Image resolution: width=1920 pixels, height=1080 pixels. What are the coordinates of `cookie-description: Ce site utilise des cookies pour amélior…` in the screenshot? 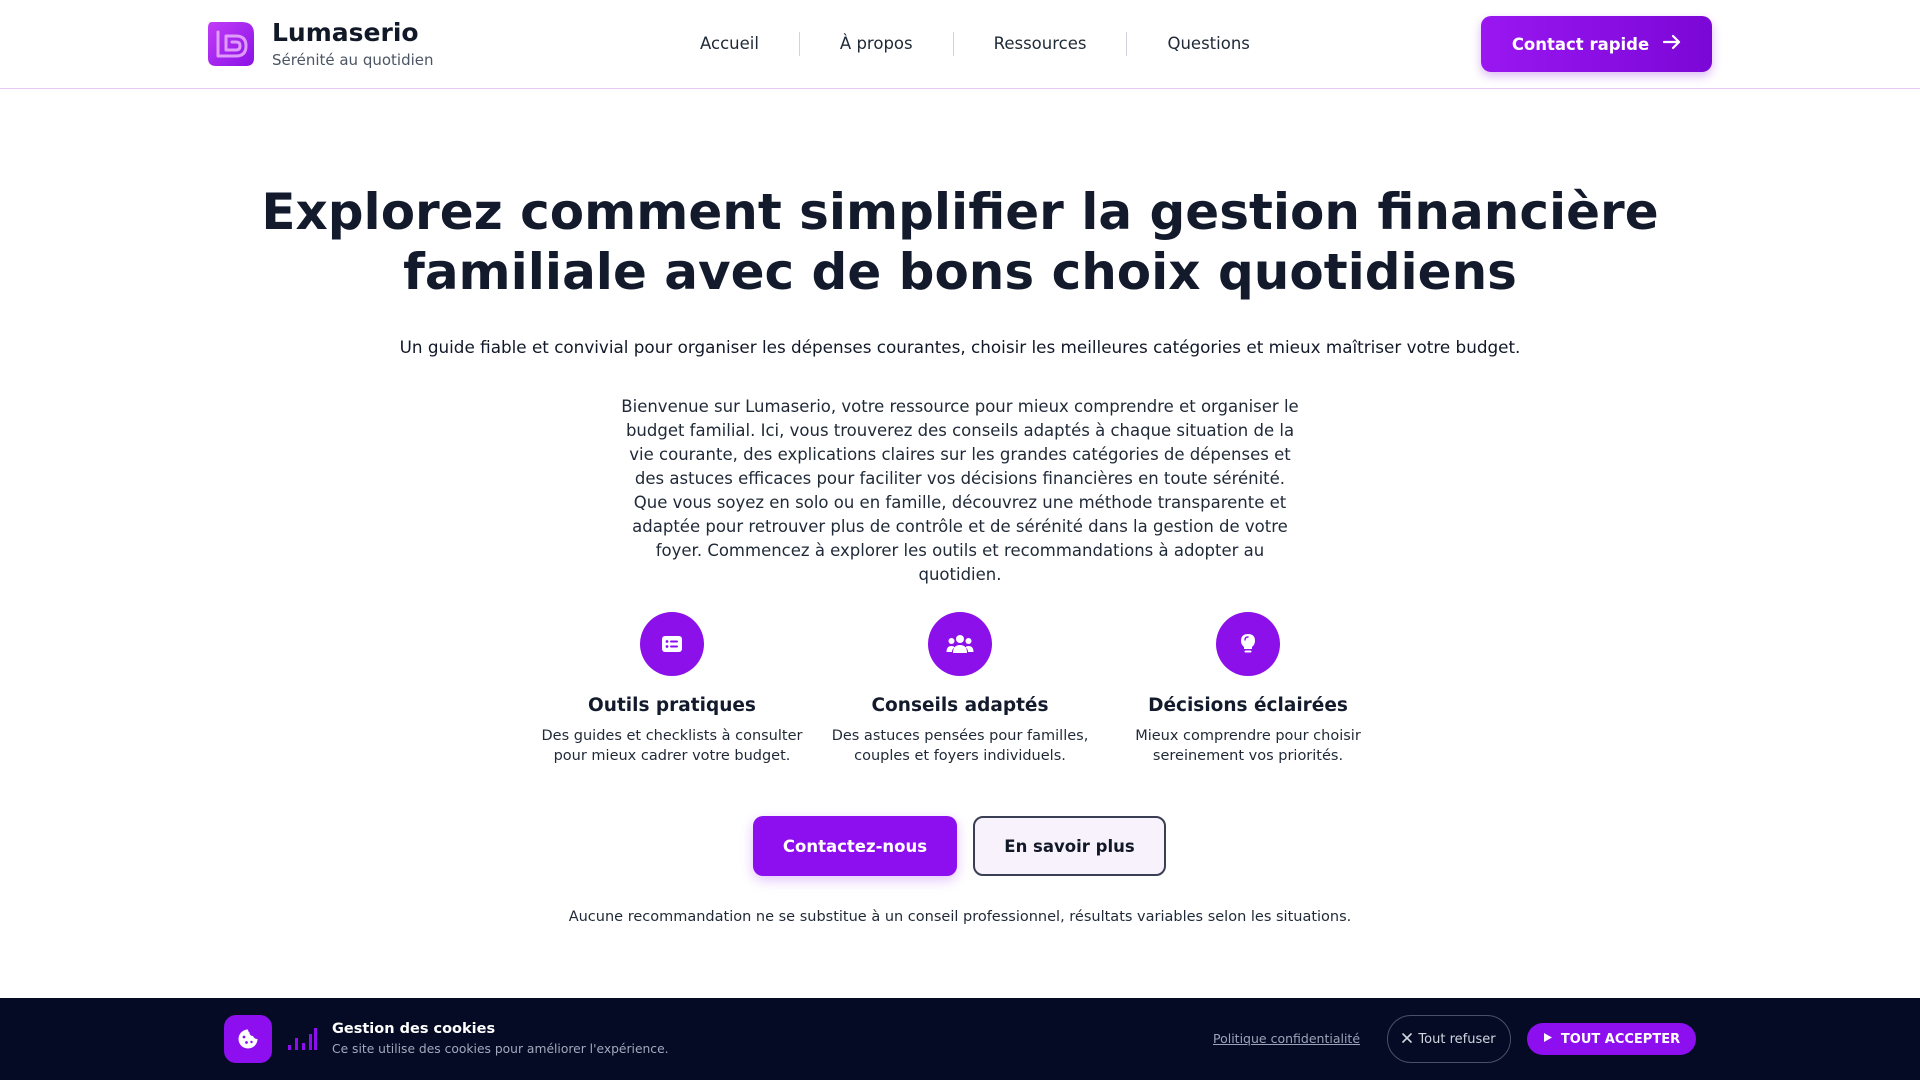 It's located at (500, 1049).